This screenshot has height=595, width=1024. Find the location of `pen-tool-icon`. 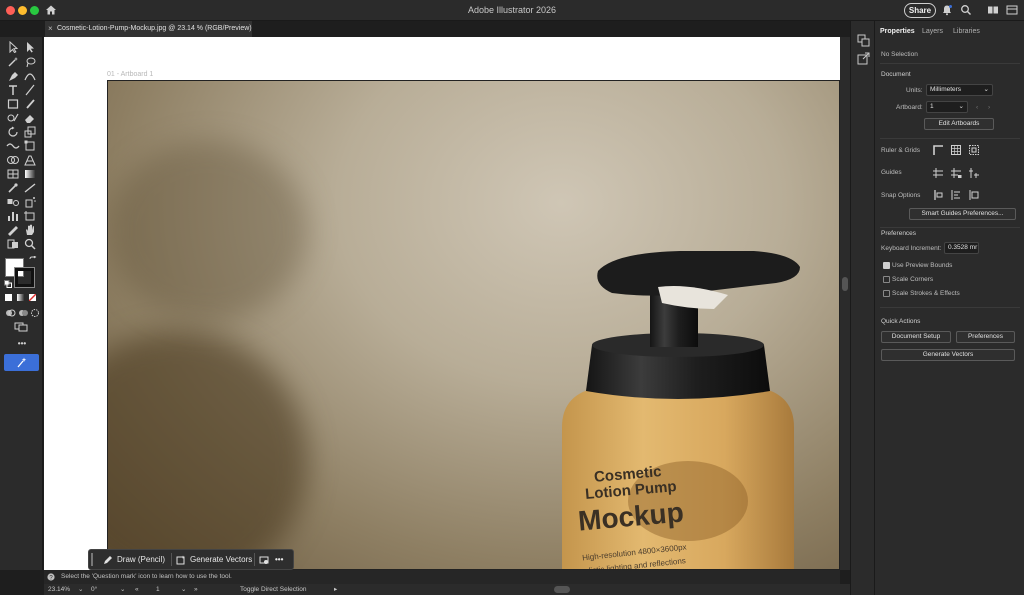

pen-tool-icon is located at coordinates (13, 76).